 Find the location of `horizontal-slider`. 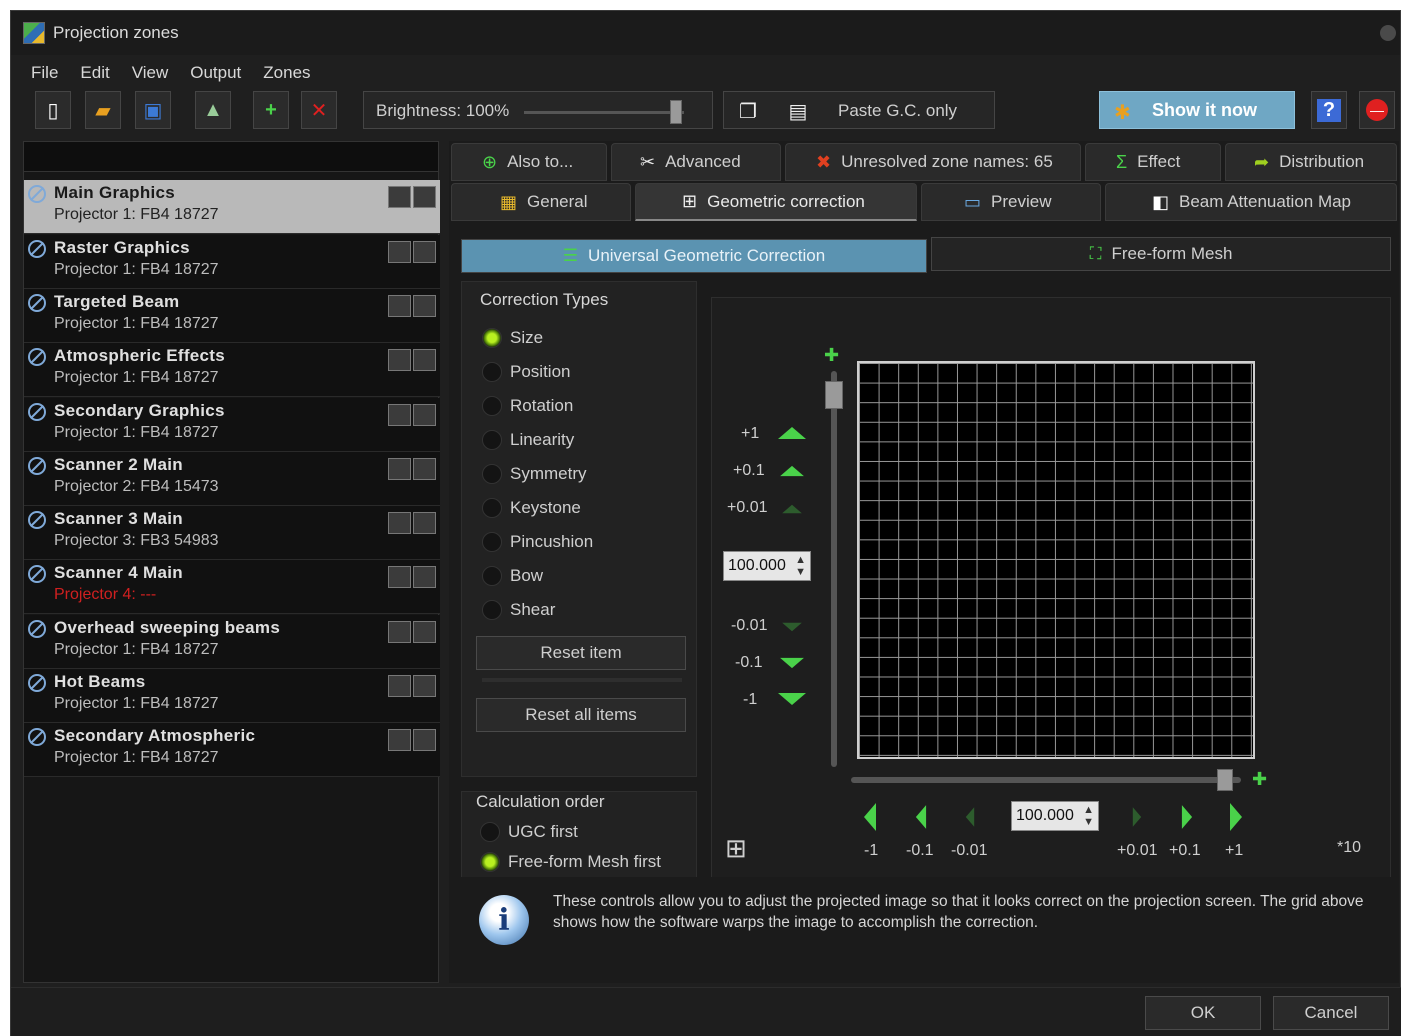

horizontal-slider is located at coordinates (1046, 780).